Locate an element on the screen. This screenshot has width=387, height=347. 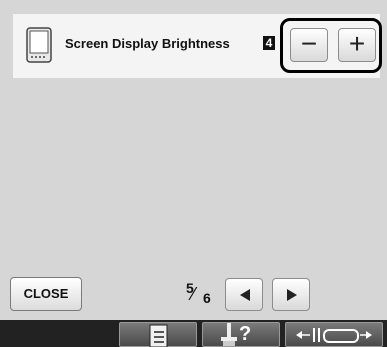
presser-foot-adjust-icon is located at coordinates (334, 335).